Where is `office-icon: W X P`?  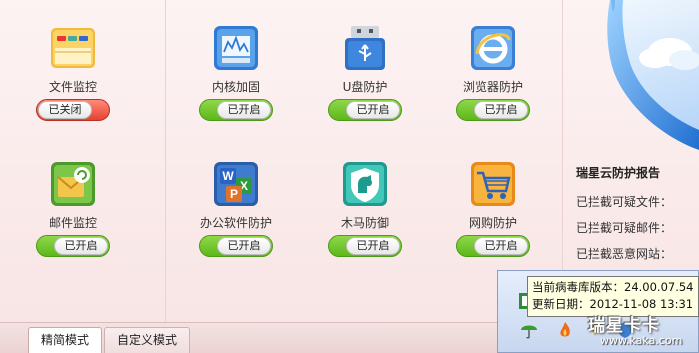 office-icon: W X P is located at coordinates (236, 184).